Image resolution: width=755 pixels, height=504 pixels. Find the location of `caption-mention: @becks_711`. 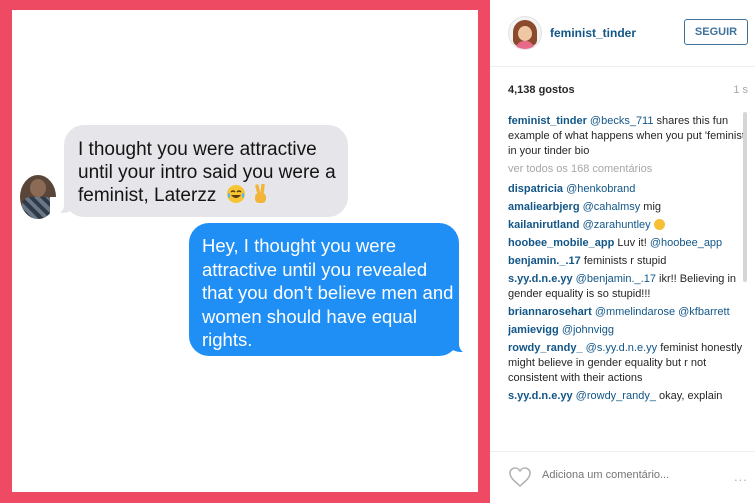

caption-mention: @becks_711 is located at coordinates (622, 121).